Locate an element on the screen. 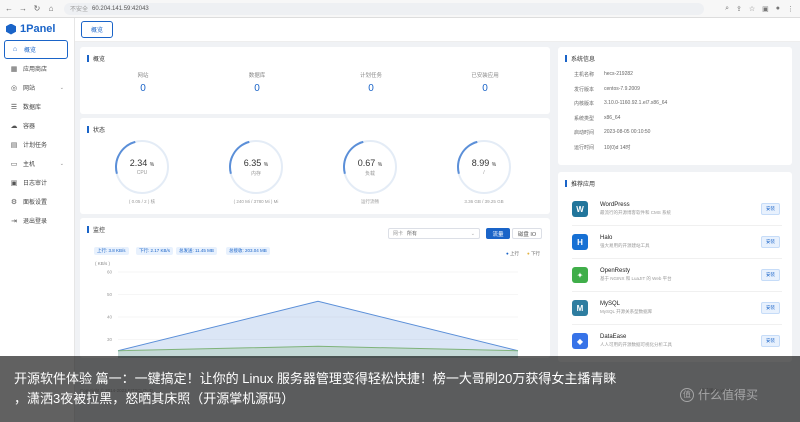  app-name: DataEase is located at coordinates (613, 337).